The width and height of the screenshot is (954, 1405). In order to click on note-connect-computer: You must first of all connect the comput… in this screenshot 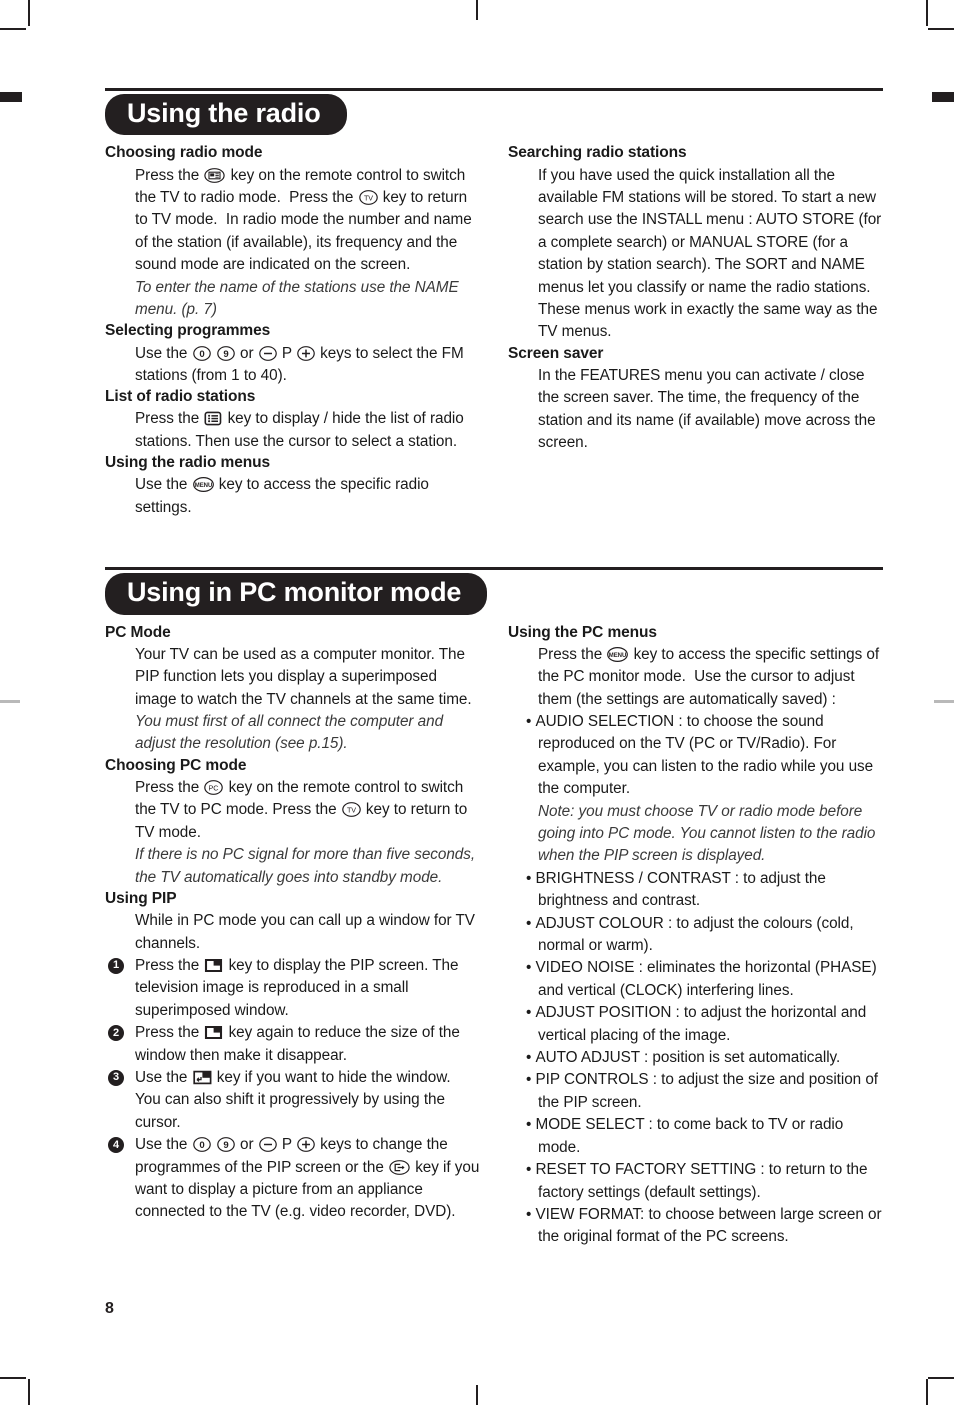, I will do `click(289, 732)`.